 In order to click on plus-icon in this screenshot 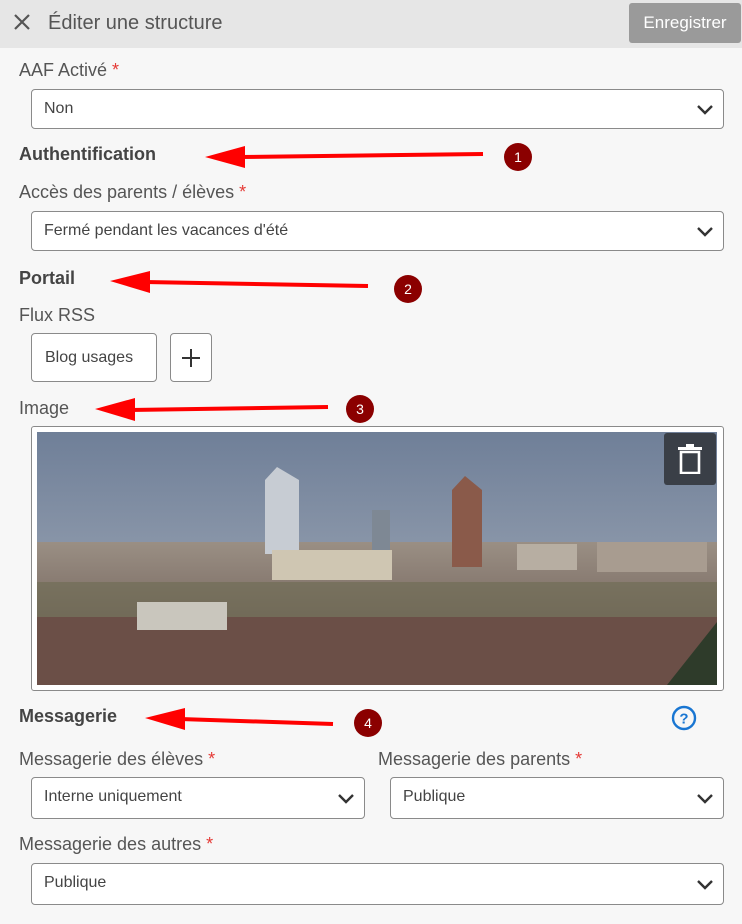, I will do `click(191, 358)`.